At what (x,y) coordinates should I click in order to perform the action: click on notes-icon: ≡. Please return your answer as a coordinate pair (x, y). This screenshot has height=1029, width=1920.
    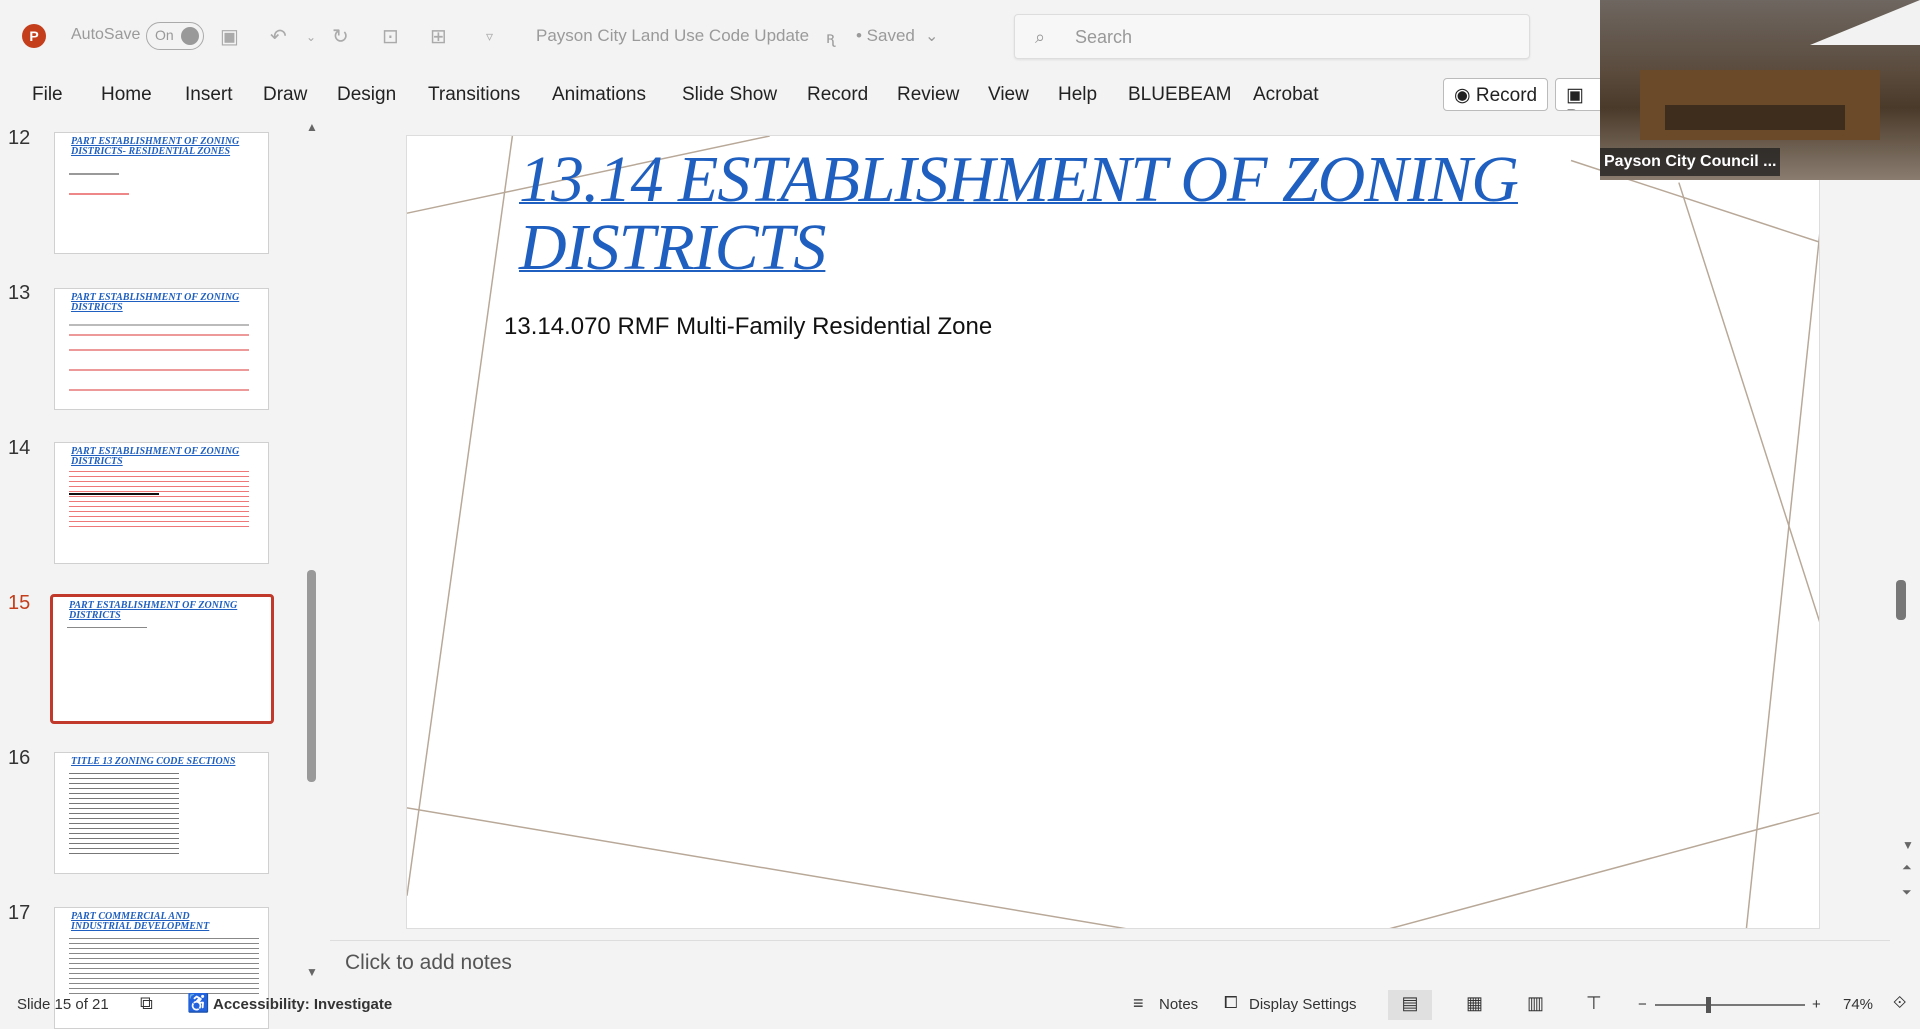
    Looking at the image, I should click on (1138, 1003).